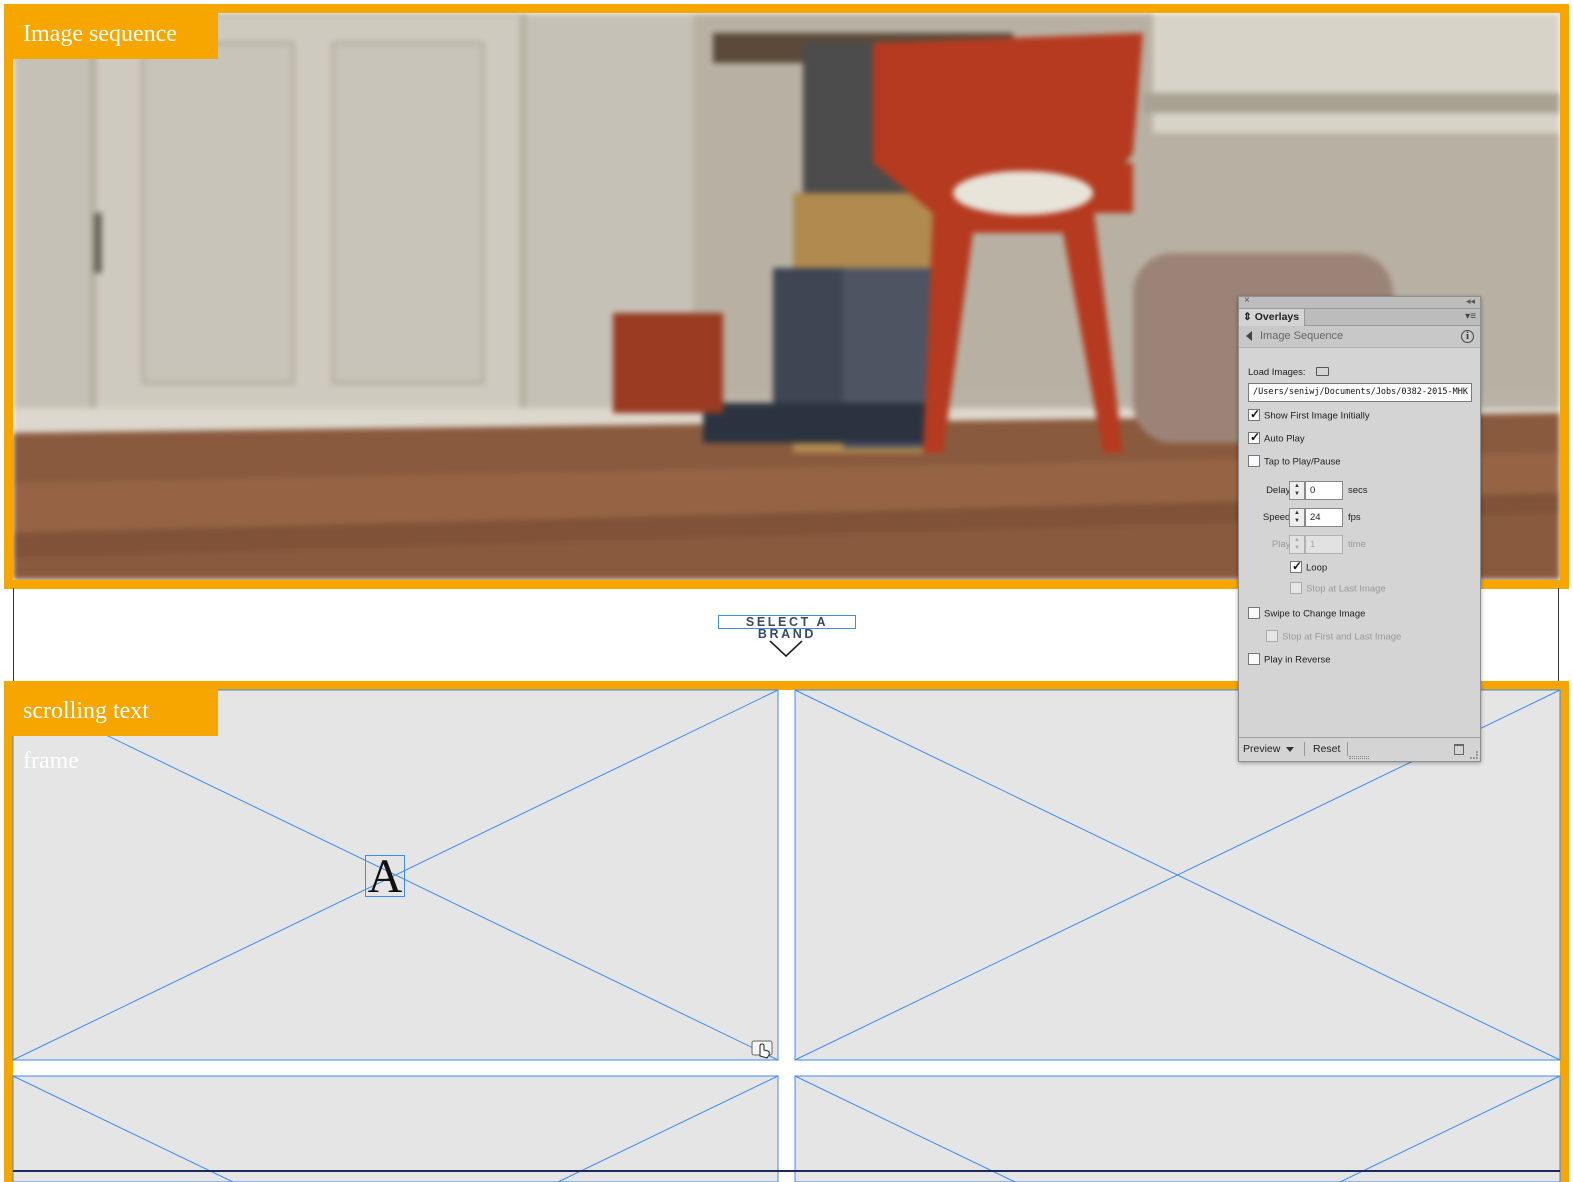 Image resolution: width=1573 pixels, height=1182 pixels. What do you see at coordinates (1254, 613) in the screenshot?
I see `swipe-to-change-checkbox` at bounding box center [1254, 613].